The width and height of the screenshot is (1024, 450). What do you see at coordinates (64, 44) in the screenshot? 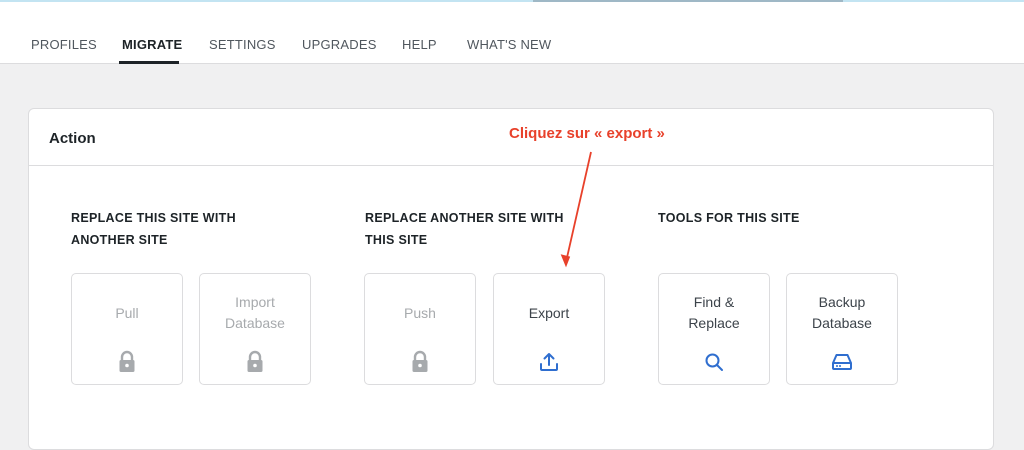
I see `tab-profiles: PROFILES` at bounding box center [64, 44].